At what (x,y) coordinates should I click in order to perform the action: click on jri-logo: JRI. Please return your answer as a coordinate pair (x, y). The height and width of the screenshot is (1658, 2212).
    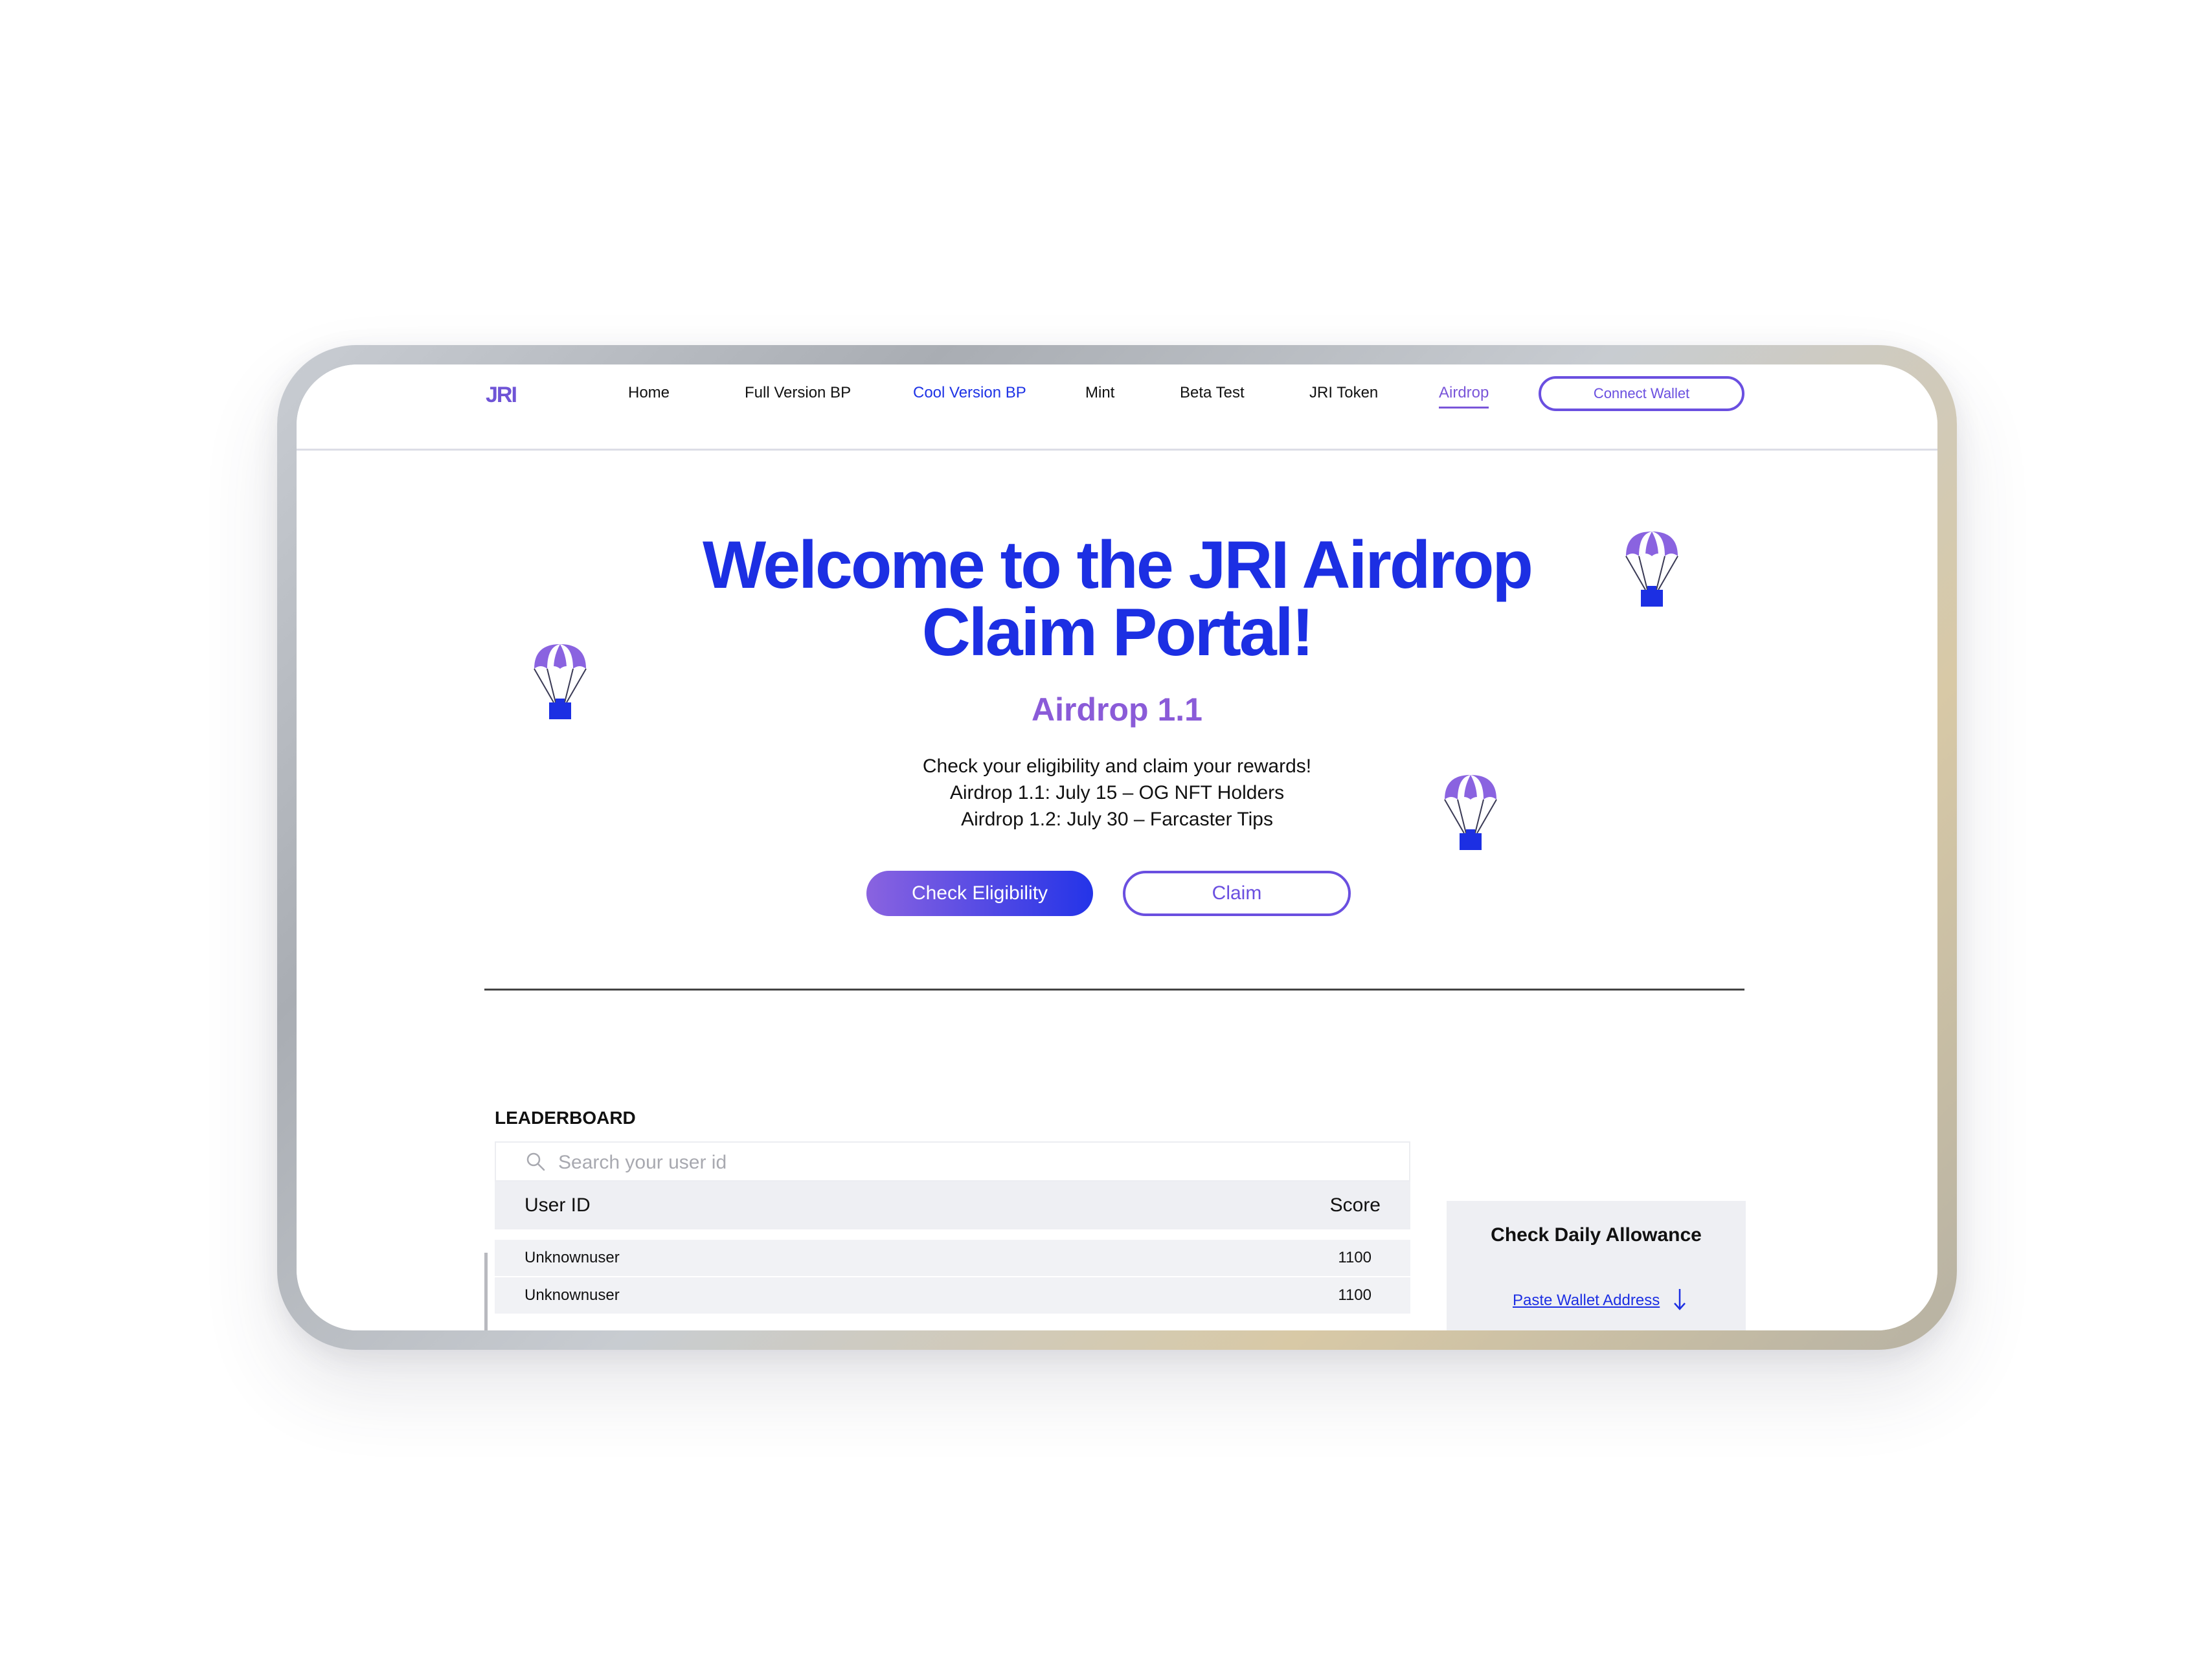
    Looking at the image, I should click on (502, 396).